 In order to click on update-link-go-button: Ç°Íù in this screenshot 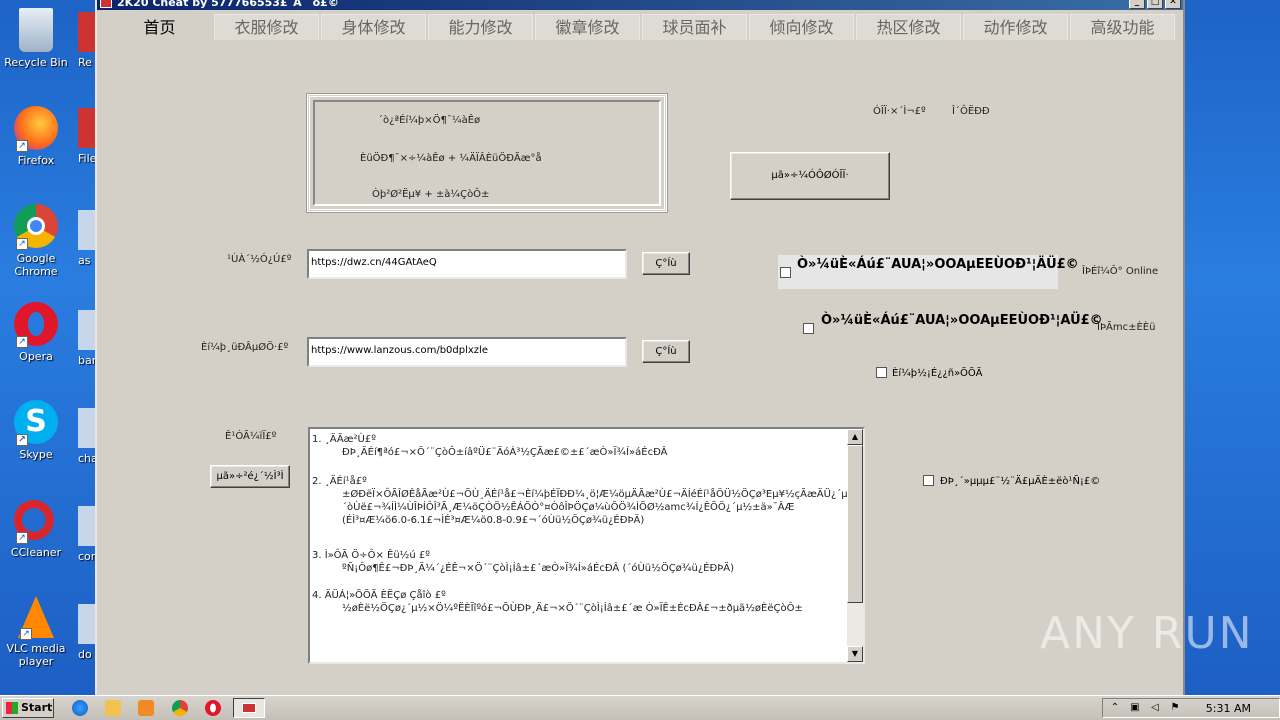, I will do `click(666, 351)`.